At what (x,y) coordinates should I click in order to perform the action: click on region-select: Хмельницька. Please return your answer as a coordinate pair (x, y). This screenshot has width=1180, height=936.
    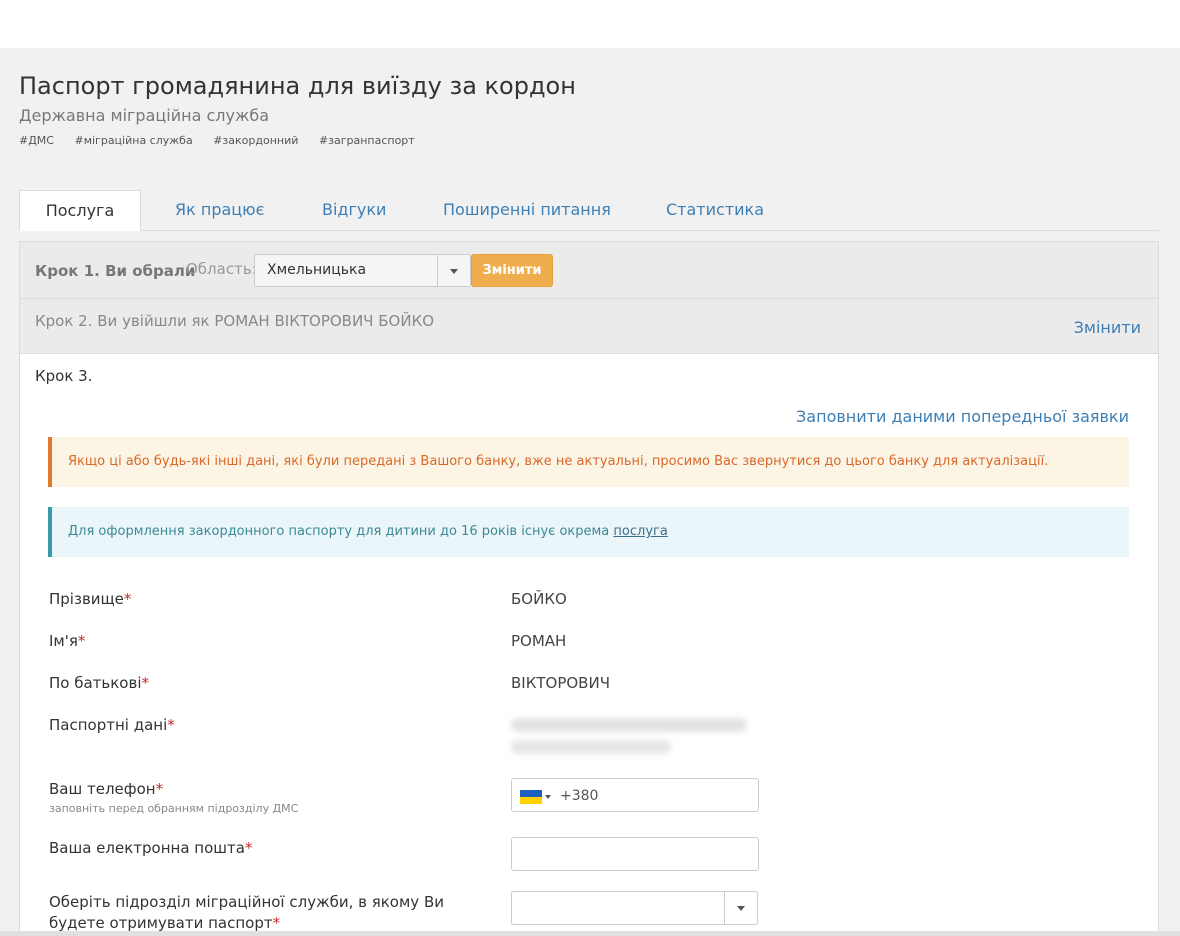
    Looking at the image, I should click on (362, 270).